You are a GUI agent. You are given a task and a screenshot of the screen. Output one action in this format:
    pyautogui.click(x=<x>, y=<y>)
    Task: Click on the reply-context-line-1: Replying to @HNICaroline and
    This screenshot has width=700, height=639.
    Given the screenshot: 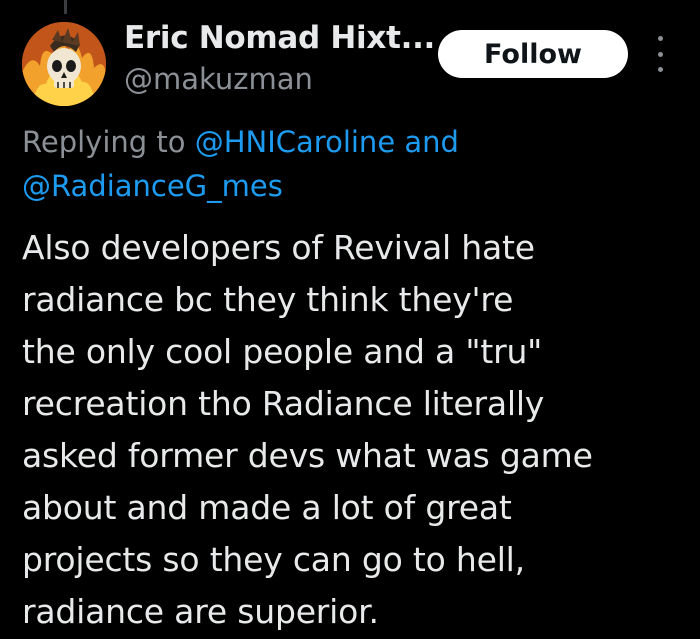 What is the action you would take?
    pyautogui.click(x=352, y=142)
    